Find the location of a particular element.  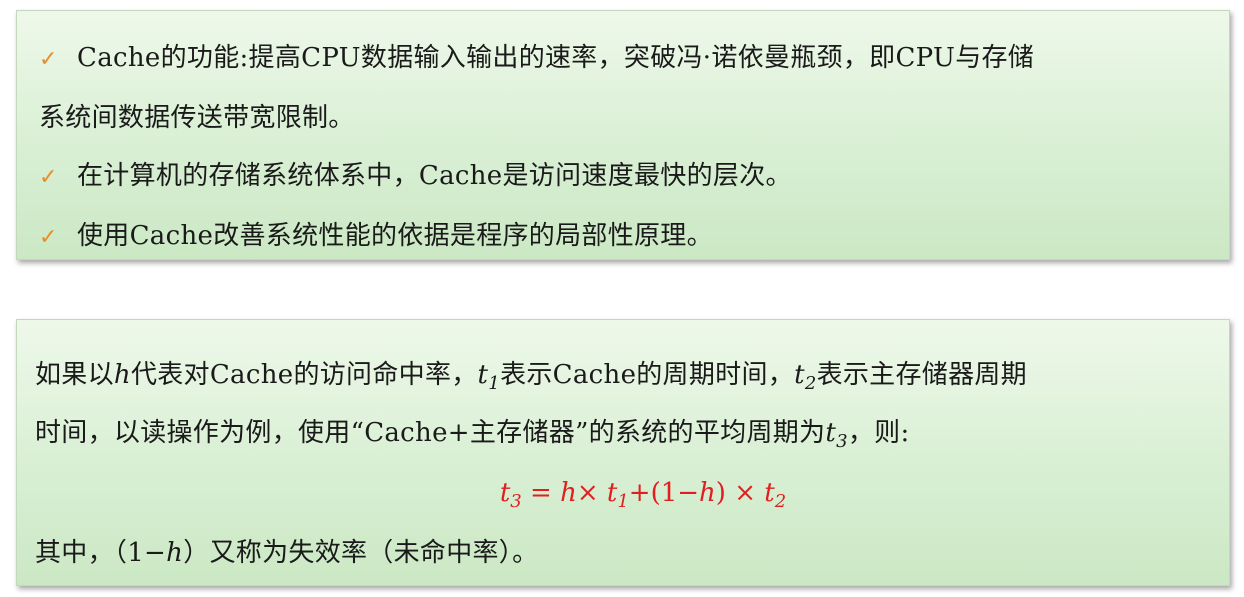

formula-times: ) × is located at coordinates (740, 493).